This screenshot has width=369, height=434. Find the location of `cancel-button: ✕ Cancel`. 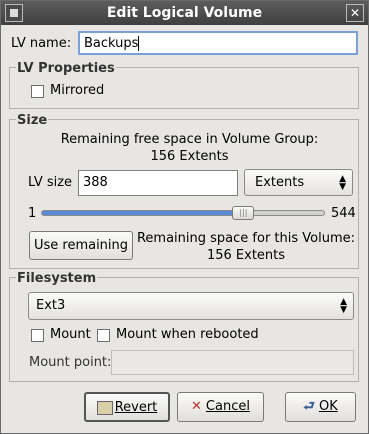

cancel-button: ✕ Cancel is located at coordinates (220, 407).